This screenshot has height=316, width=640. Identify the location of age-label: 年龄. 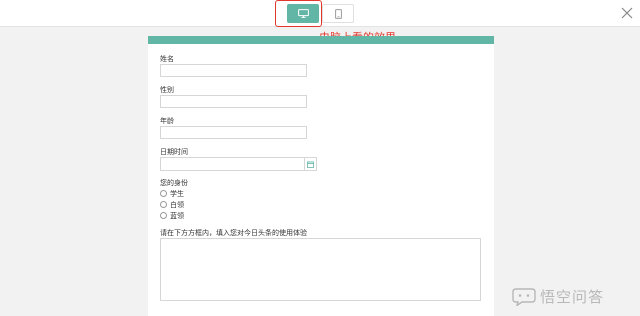
(167, 121).